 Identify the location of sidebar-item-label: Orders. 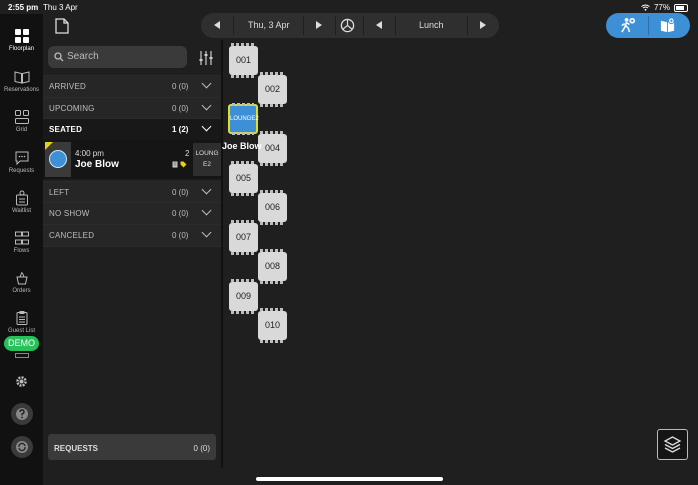
(21, 291).